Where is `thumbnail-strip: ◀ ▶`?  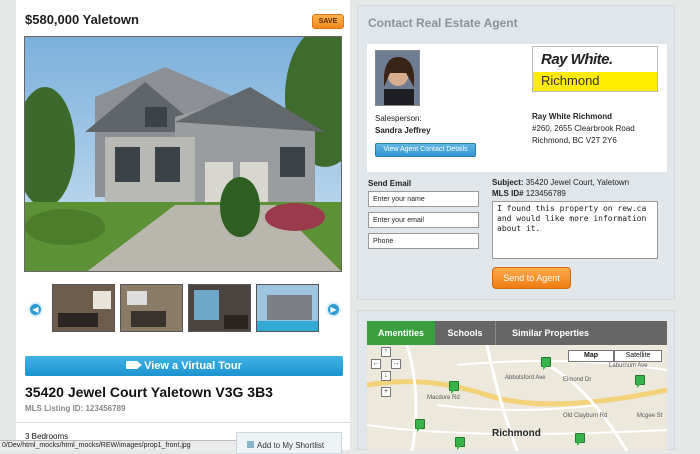
thumbnail-strip: ◀ ▶ is located at coordinates (183, 309).